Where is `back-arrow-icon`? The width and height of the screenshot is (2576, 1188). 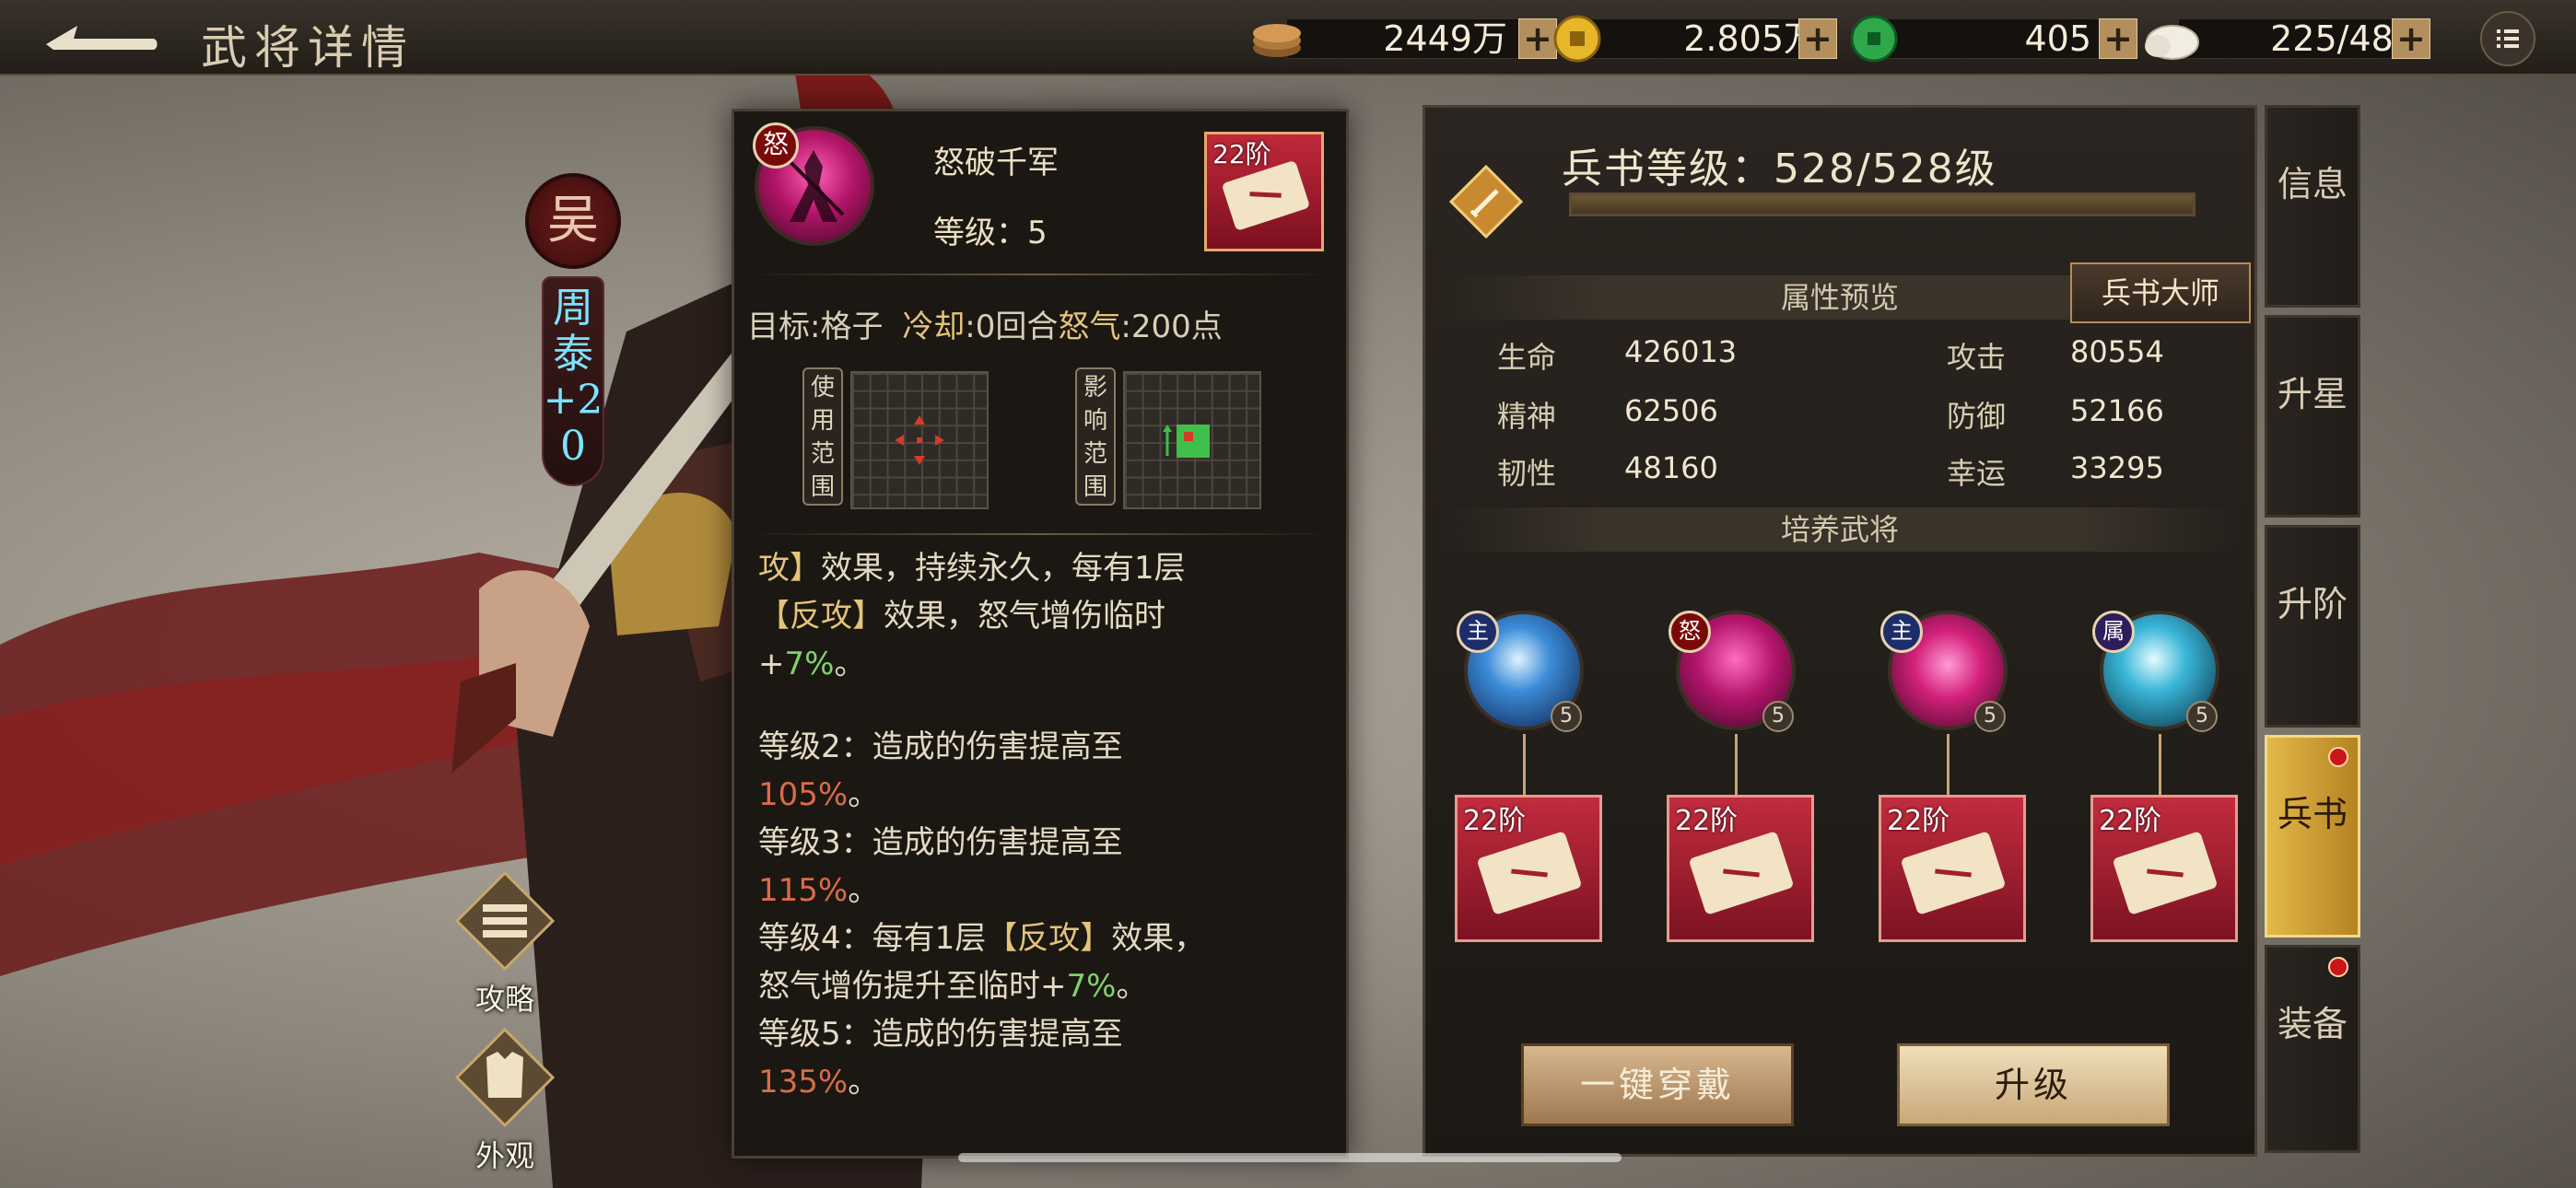
back-arrow-icon is located at coordinates (102, 38).